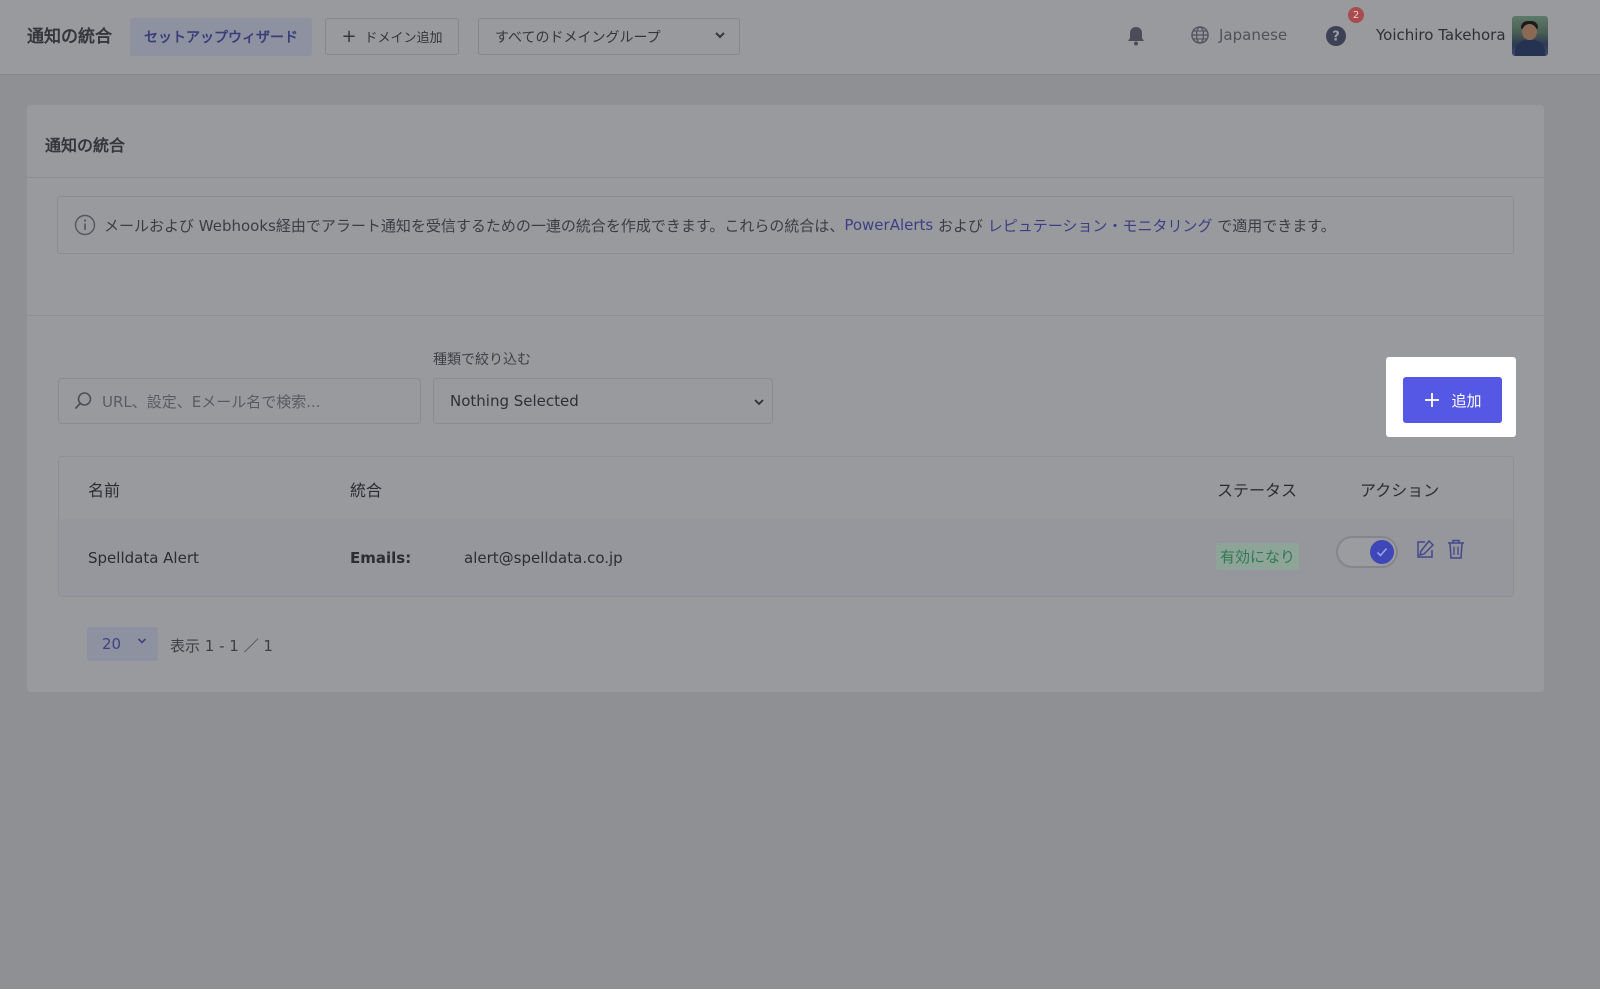  I want to click on row-integration-value: alert@spelldata.co.jp, so click(543, 558).